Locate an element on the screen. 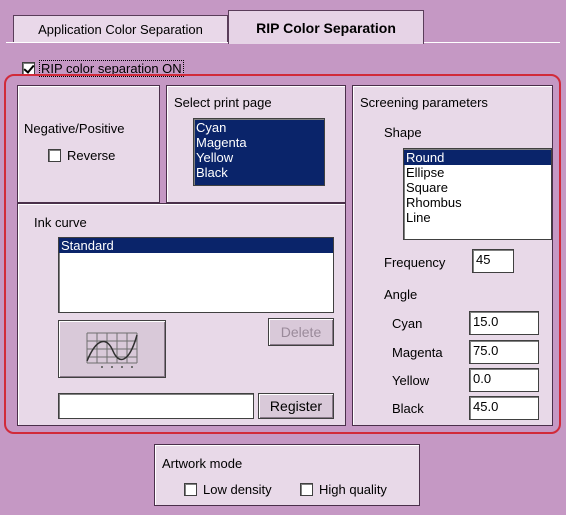 This screenshot has height=515, width=566. artwork-mode-title: Artwork mode is located at coordinates (202, 463).